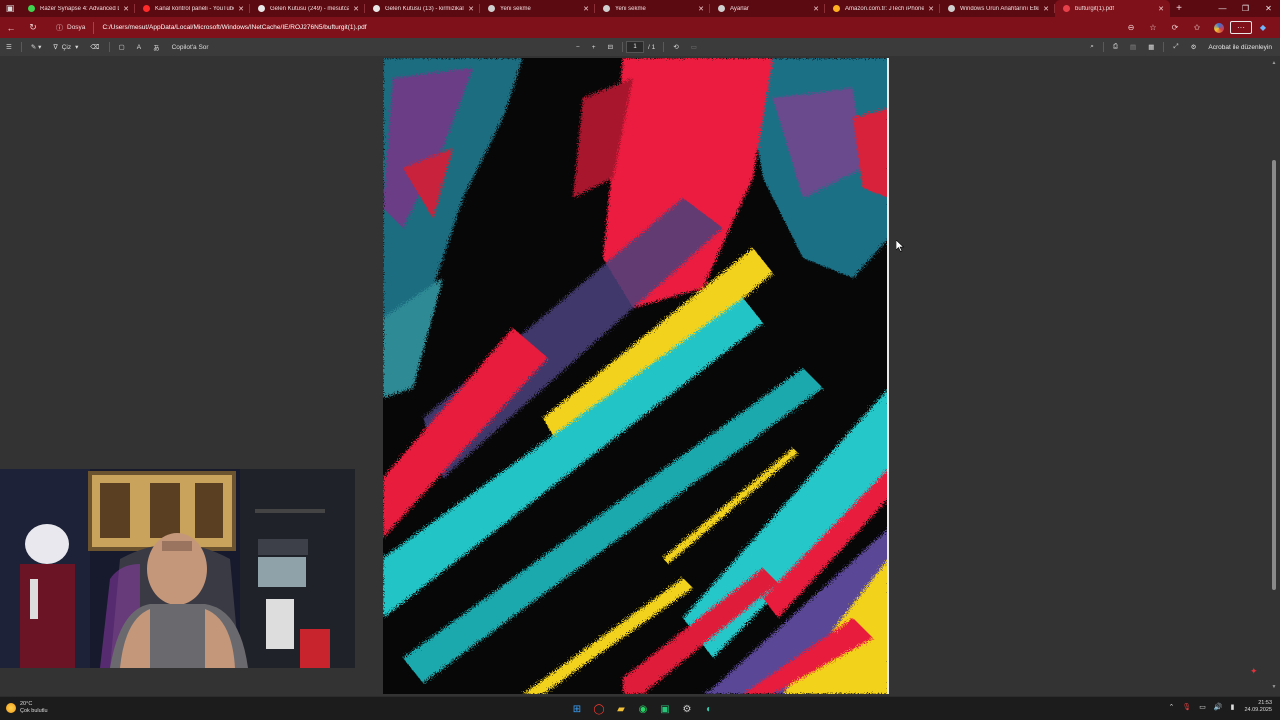 Image resolution: width=1280 pixels, height=720 pixels. I want to click on highlight-icon: ✎ ▾, so click(36, 47).